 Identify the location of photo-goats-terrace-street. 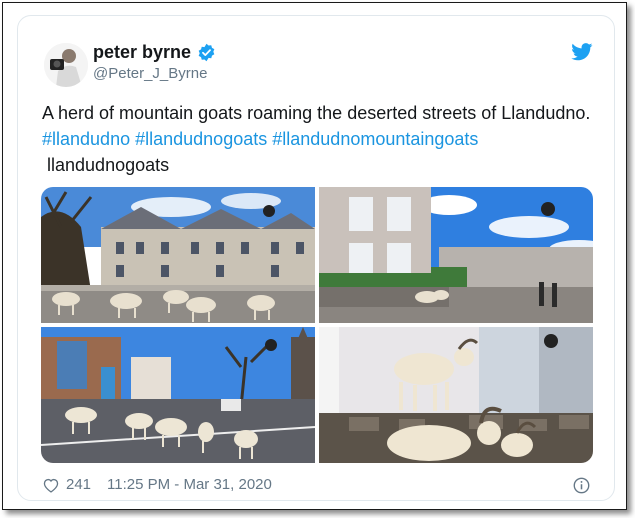
(178, 255).